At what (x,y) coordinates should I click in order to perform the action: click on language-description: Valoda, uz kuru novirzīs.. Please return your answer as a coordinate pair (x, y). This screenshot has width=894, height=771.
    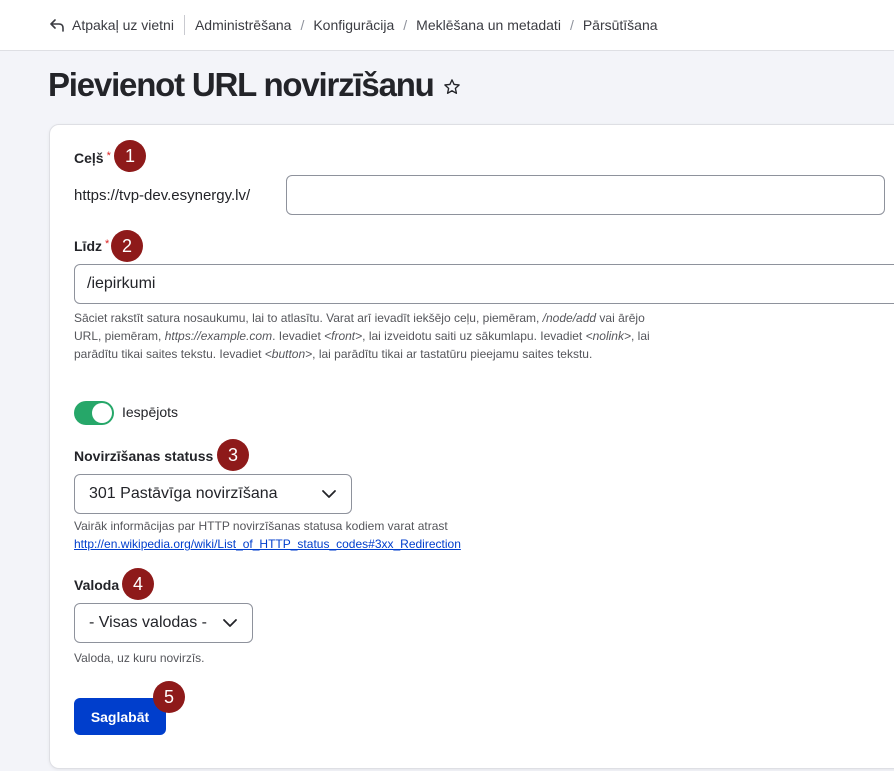
    Looking at the image, I should click on (139, 658).